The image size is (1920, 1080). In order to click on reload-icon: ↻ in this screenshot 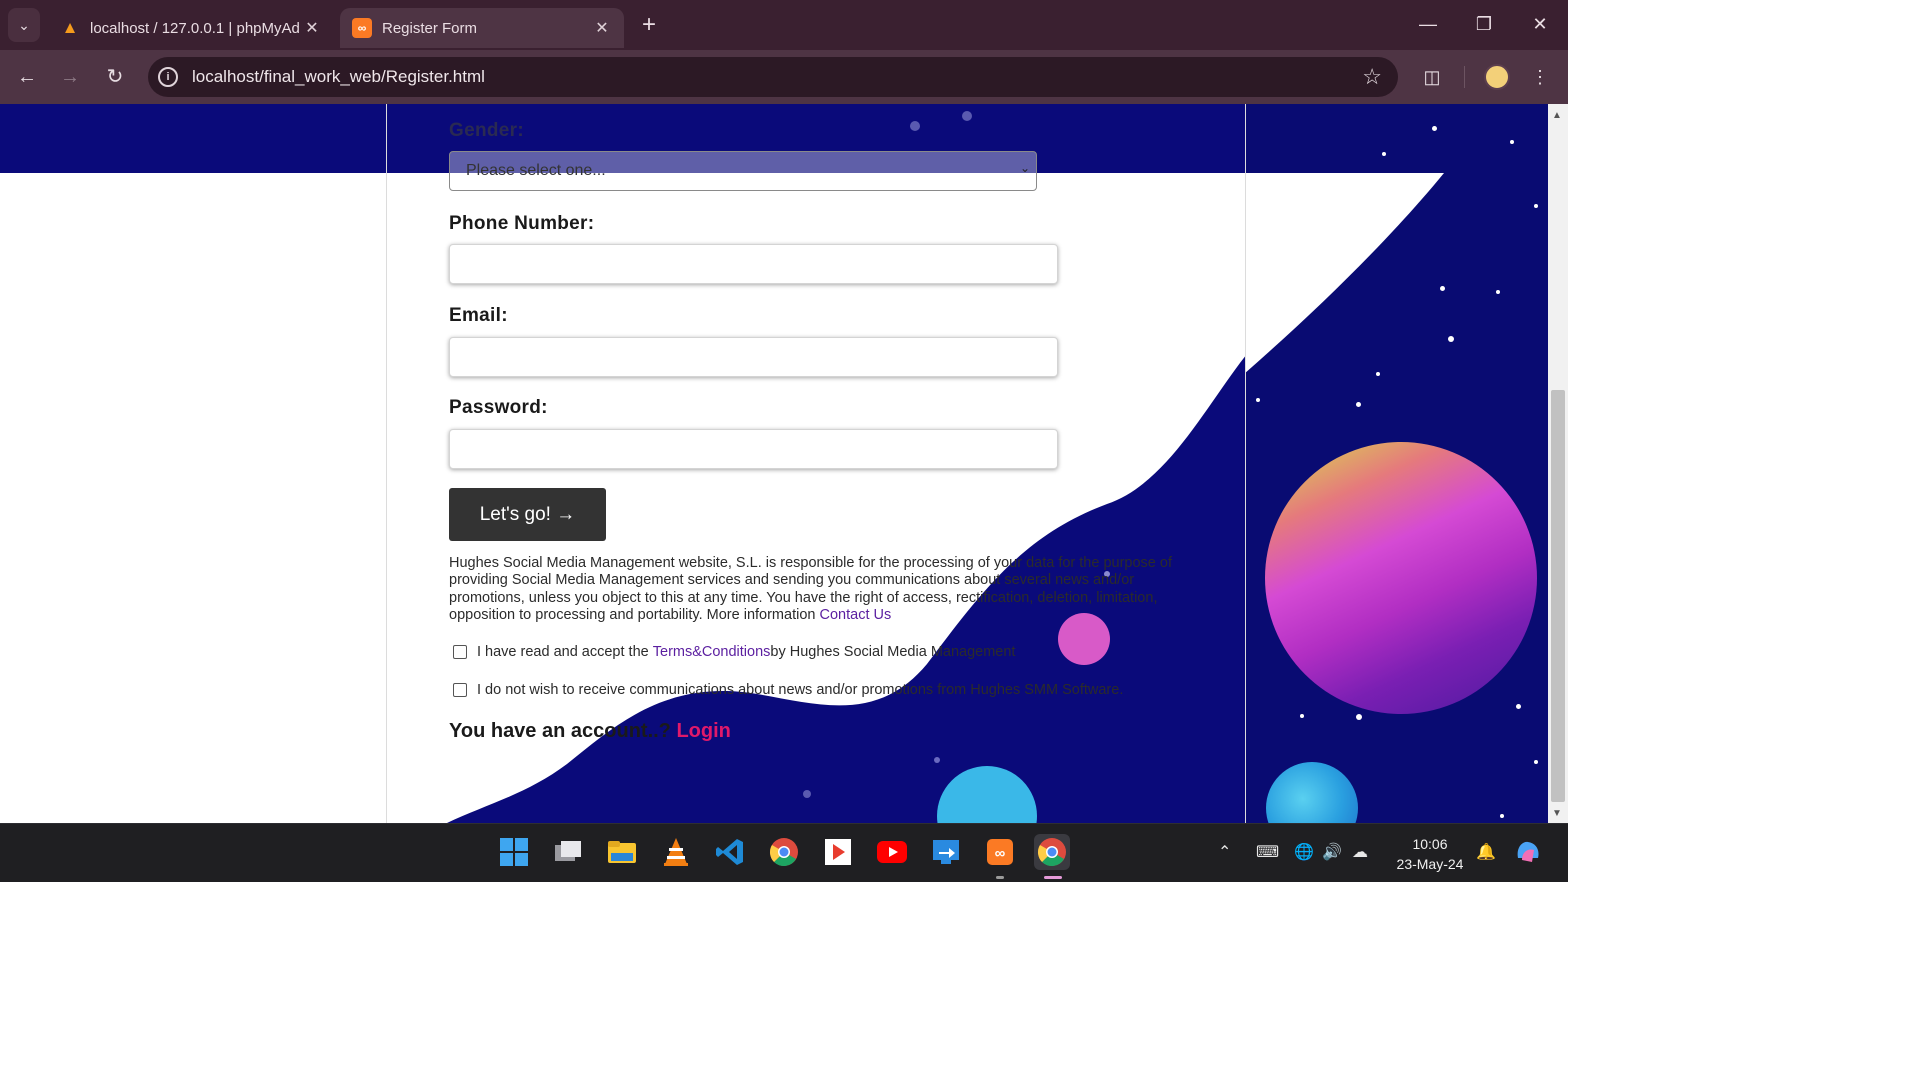, I will do `click(115, 77)`.